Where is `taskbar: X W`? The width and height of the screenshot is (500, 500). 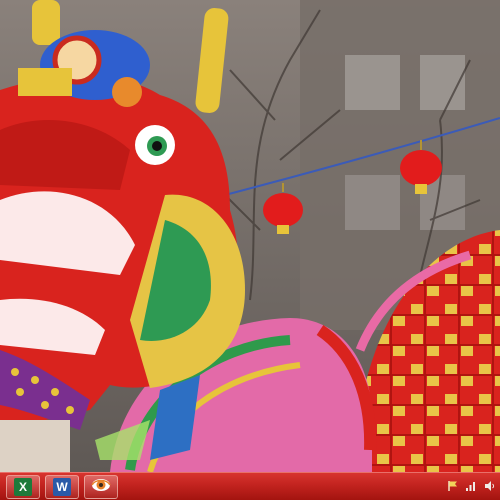
taskbar: X W is located at coordinates (250, 486).